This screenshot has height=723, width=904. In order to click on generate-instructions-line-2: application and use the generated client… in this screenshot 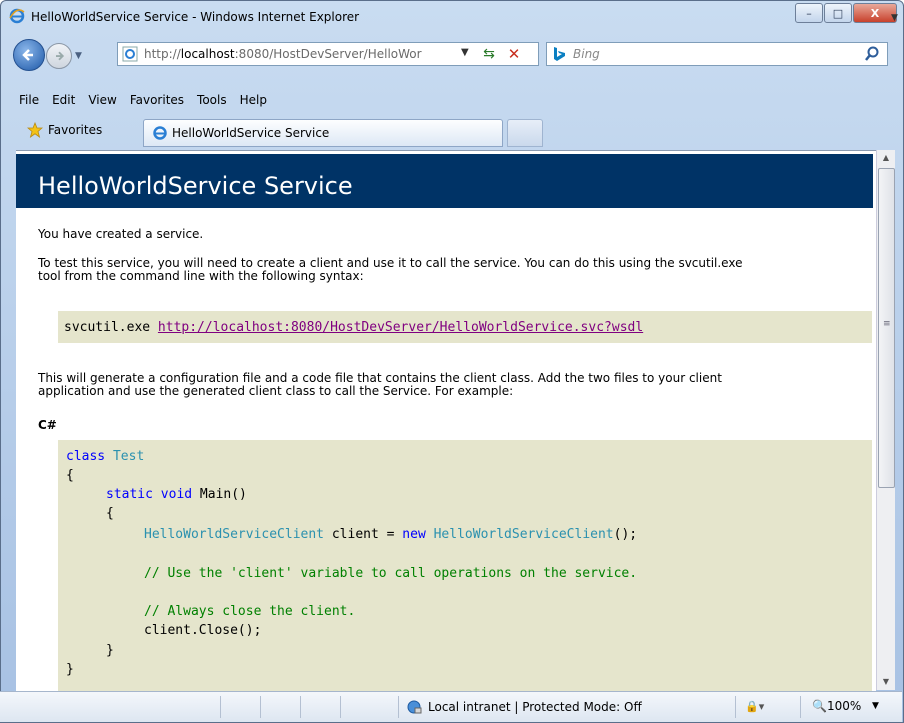, I will do `click(276, 391)`.